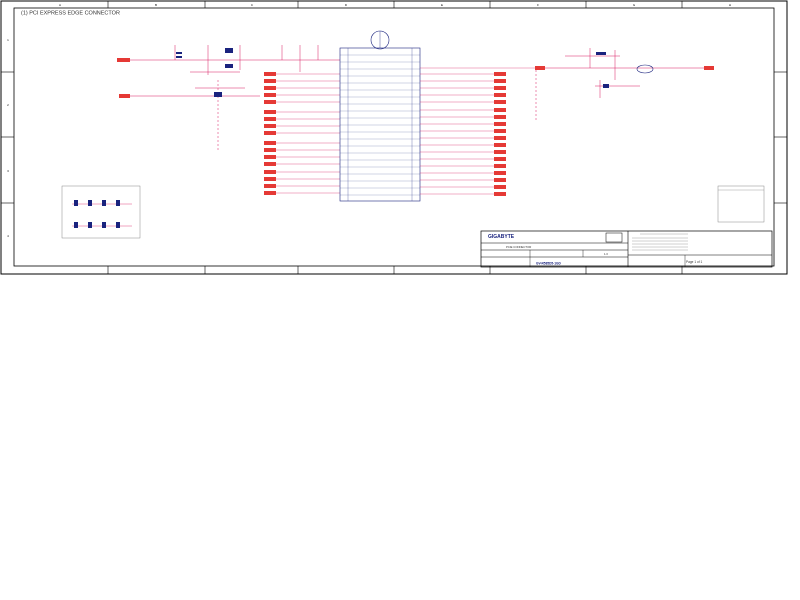 The height and width of the screenshot is (600, 800). I want to click on page-label: Page 1 of 1, so click(694, 262).